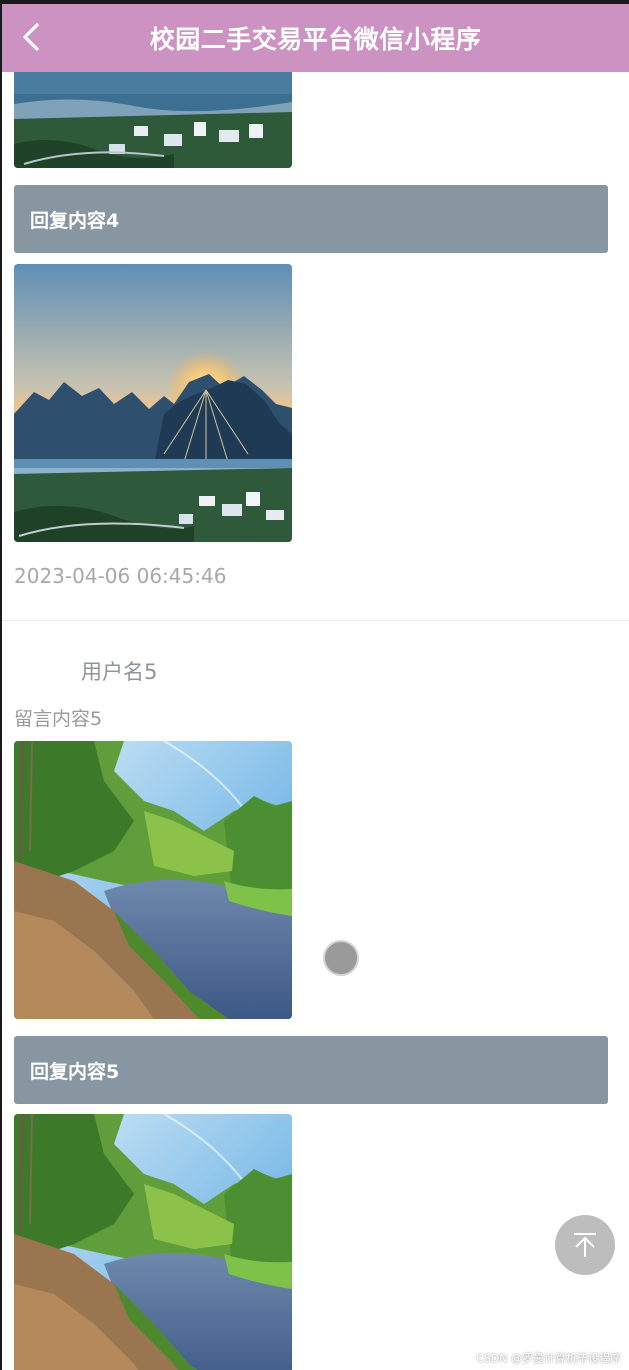  I want to click on message-image, so click(153, 880).